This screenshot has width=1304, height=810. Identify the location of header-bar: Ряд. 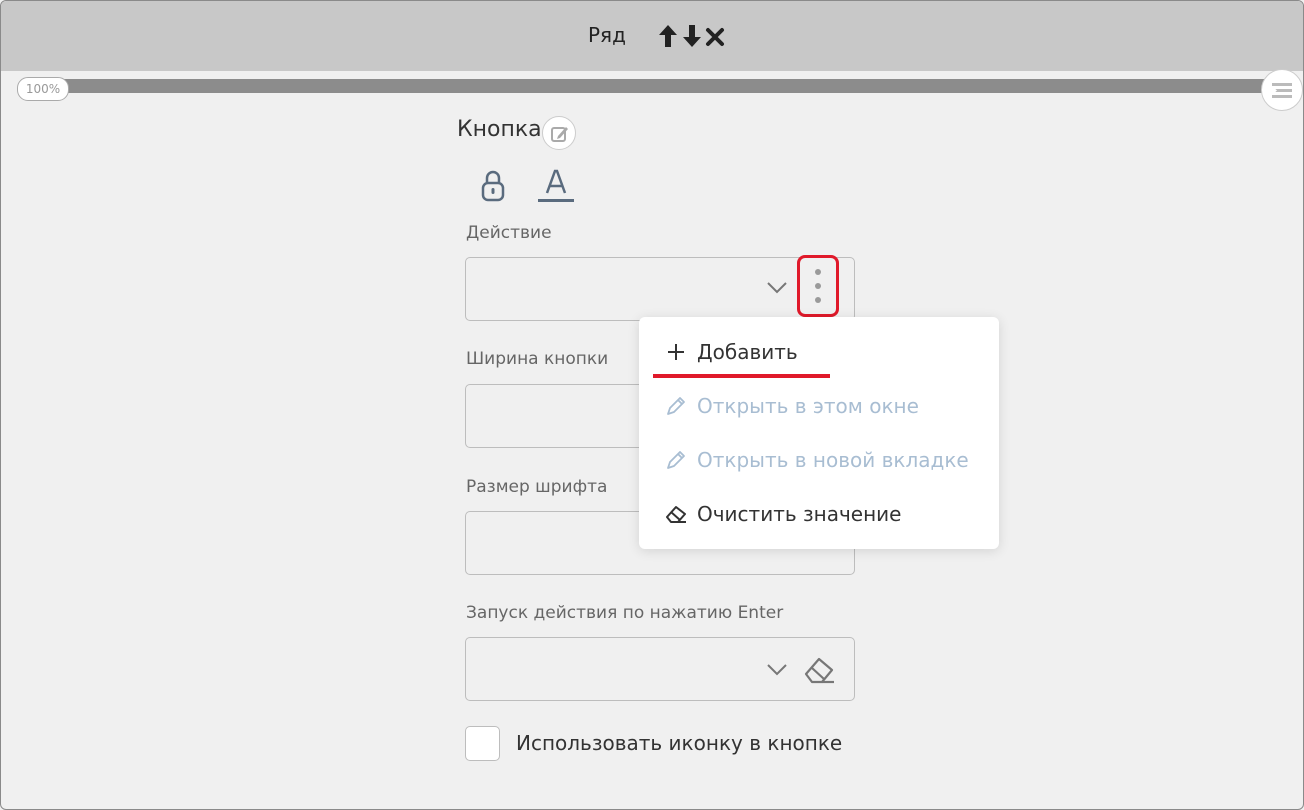
(652, 36).